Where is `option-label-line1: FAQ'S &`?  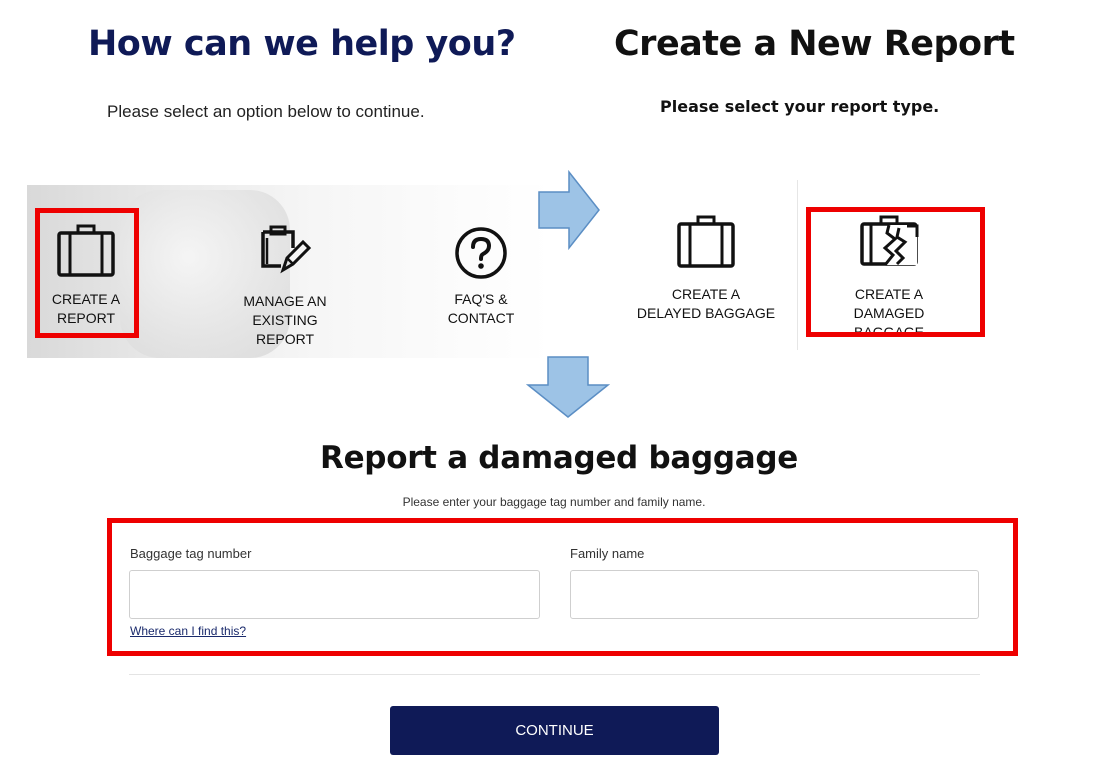
option-label-line1: FAQ'S & is located at coordinates (481, 299).